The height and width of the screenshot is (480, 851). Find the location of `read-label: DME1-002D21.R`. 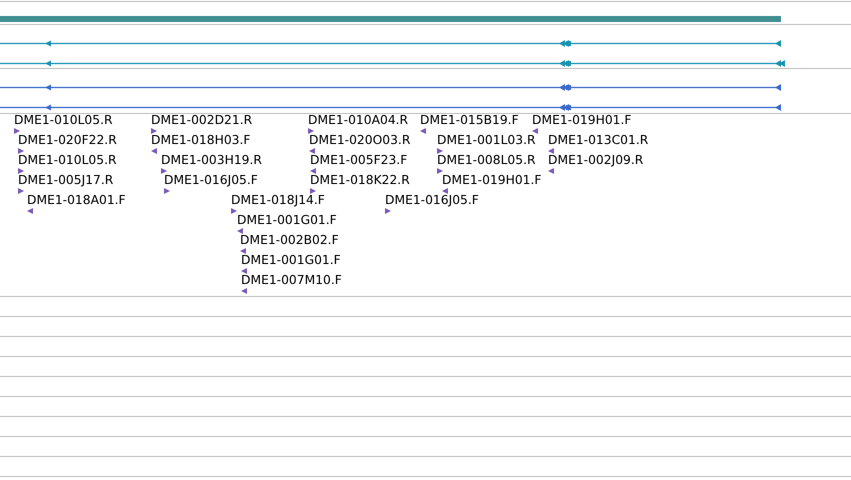

read-label: DME1-002D21.R is located at coordinates (201, 120).